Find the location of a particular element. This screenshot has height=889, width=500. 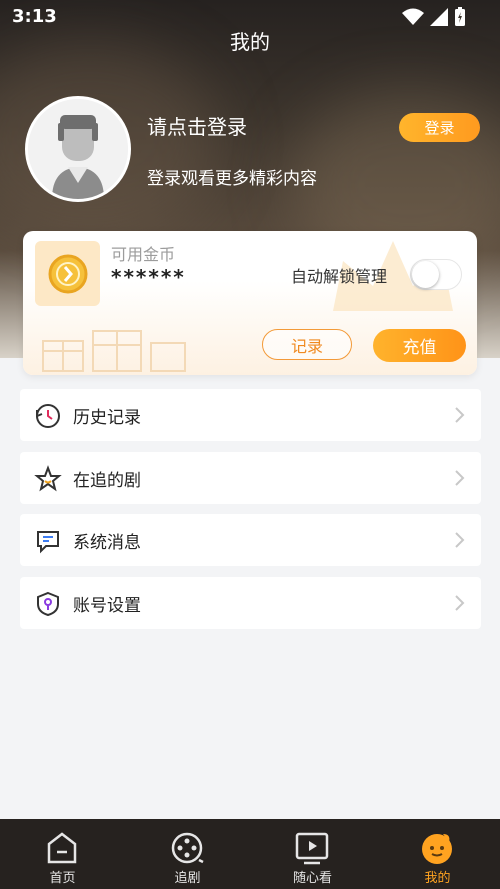

menu-label: 历史记录 is located at coordinates (107, 418).